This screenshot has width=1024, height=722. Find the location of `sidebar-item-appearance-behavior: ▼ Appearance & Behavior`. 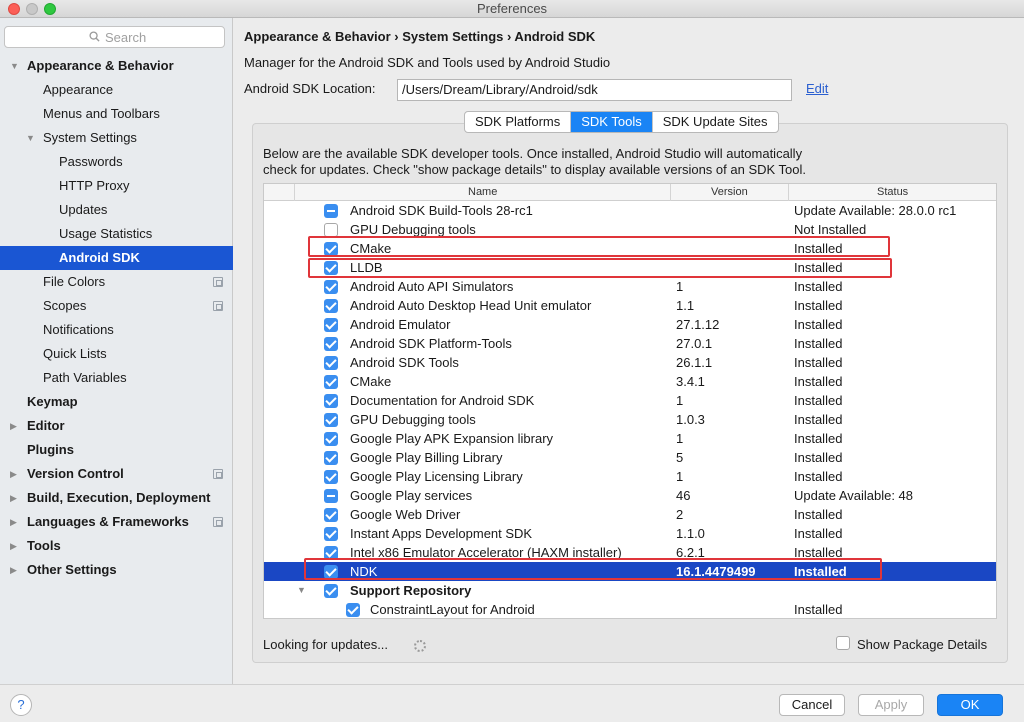

sidebar-item-appearance-behavior: ▼ Appearance & Behavior is located at coordinates (116, 66).